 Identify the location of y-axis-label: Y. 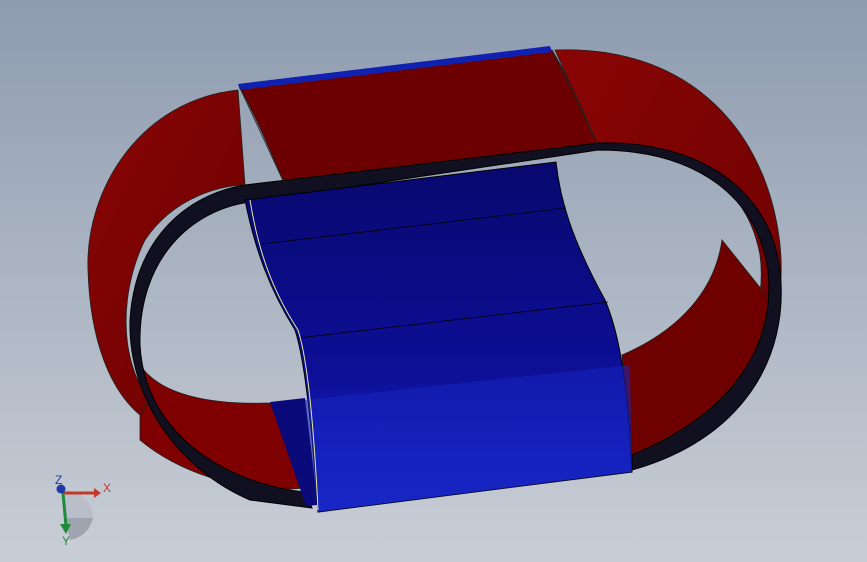
(66, 541).